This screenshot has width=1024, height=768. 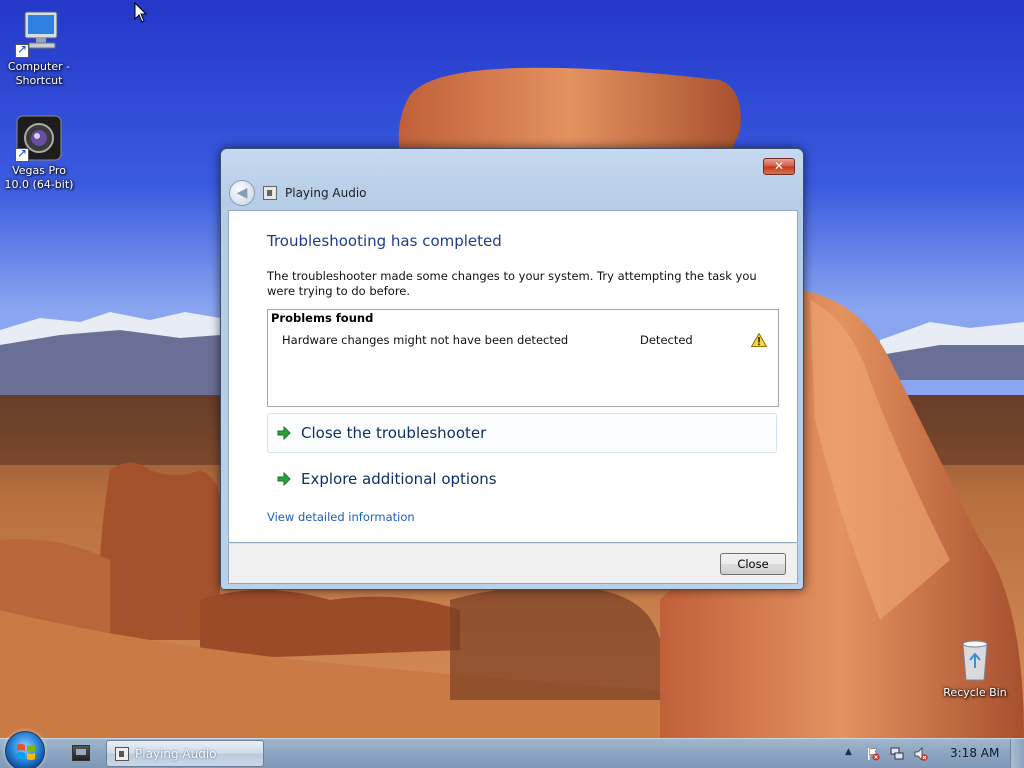 I want to click on network-icon, so click(x=897, y=754).